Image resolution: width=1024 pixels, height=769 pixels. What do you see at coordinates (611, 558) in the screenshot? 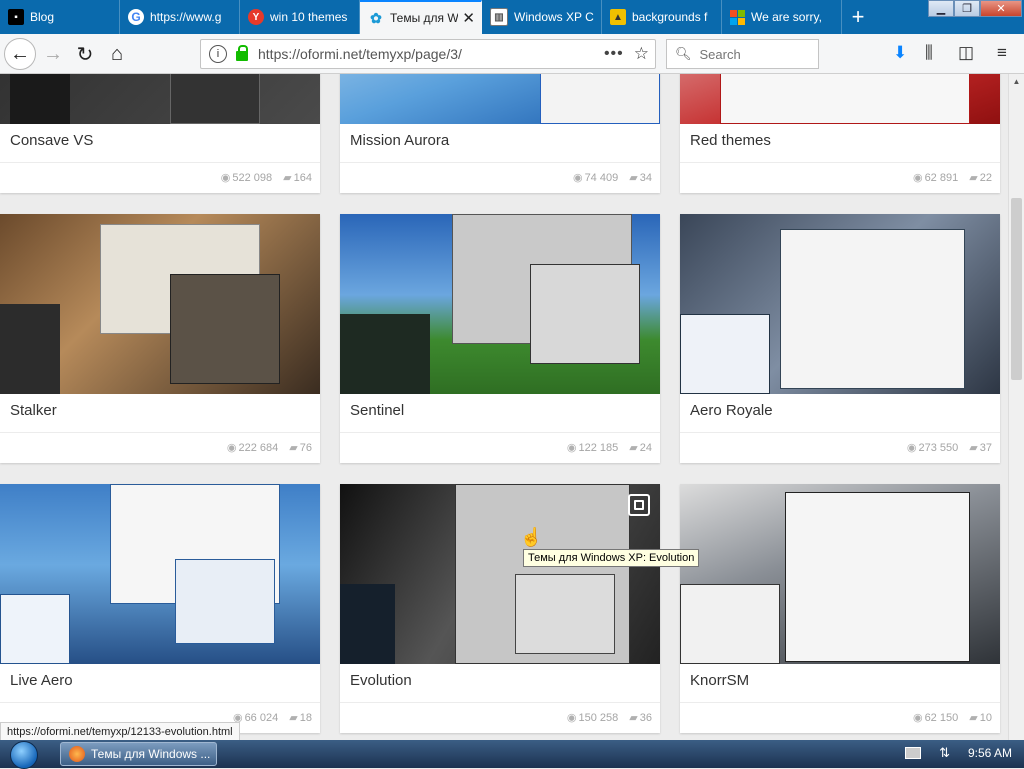
I see `tooltip: Темы для Windows XP: Evolution` at bounding box center [611, 558].